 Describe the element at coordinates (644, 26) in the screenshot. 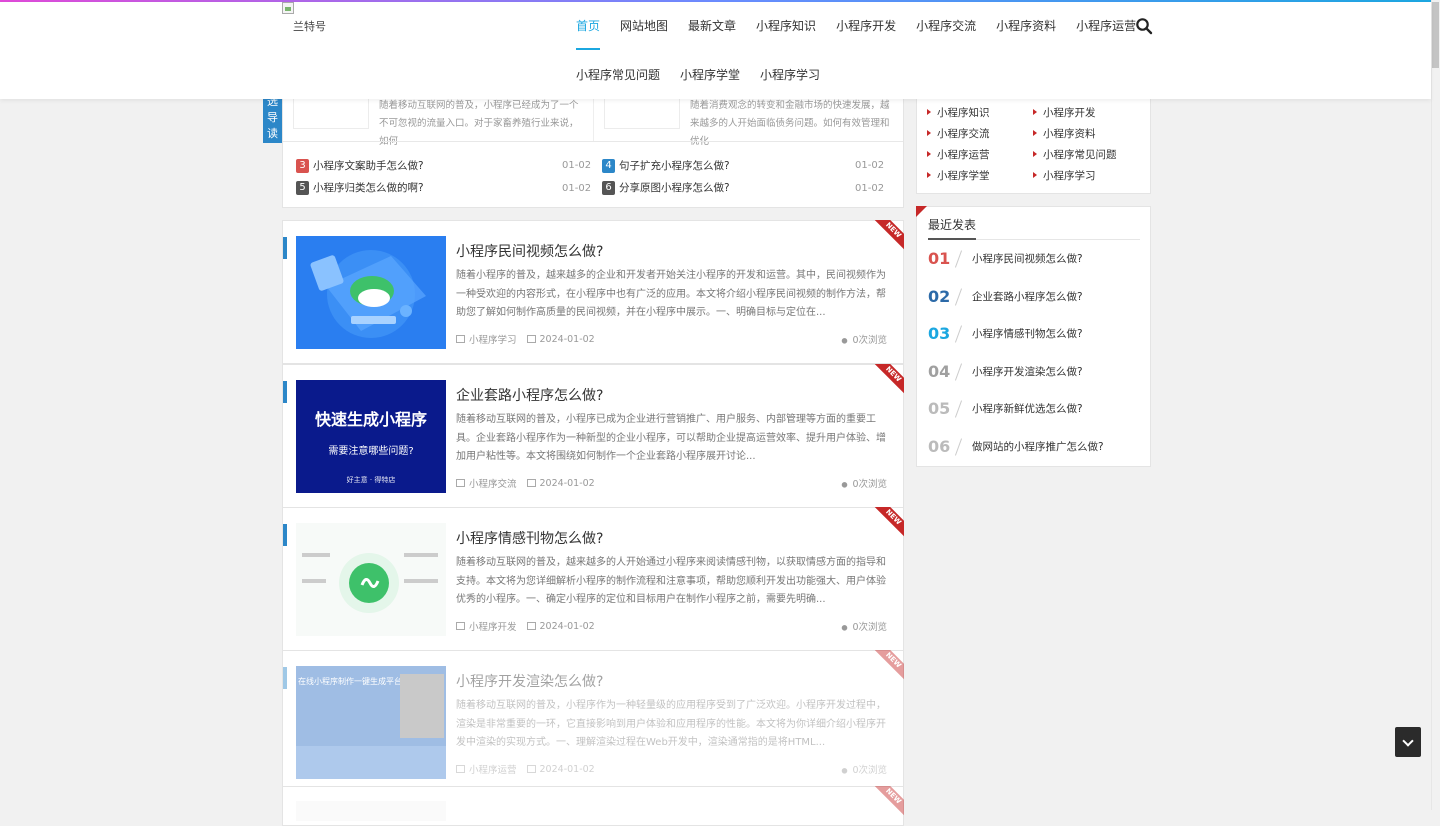

I see `nav-sitemap: 网站地图` at that location.